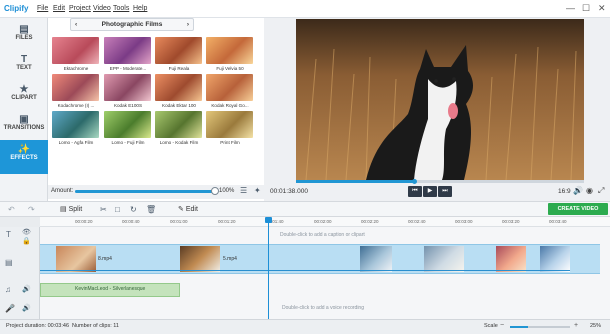 Image resolution: width=610 pixels, height=334 pixels. I want to click on clip-count: Number of clips: 11, so click(95, 326).